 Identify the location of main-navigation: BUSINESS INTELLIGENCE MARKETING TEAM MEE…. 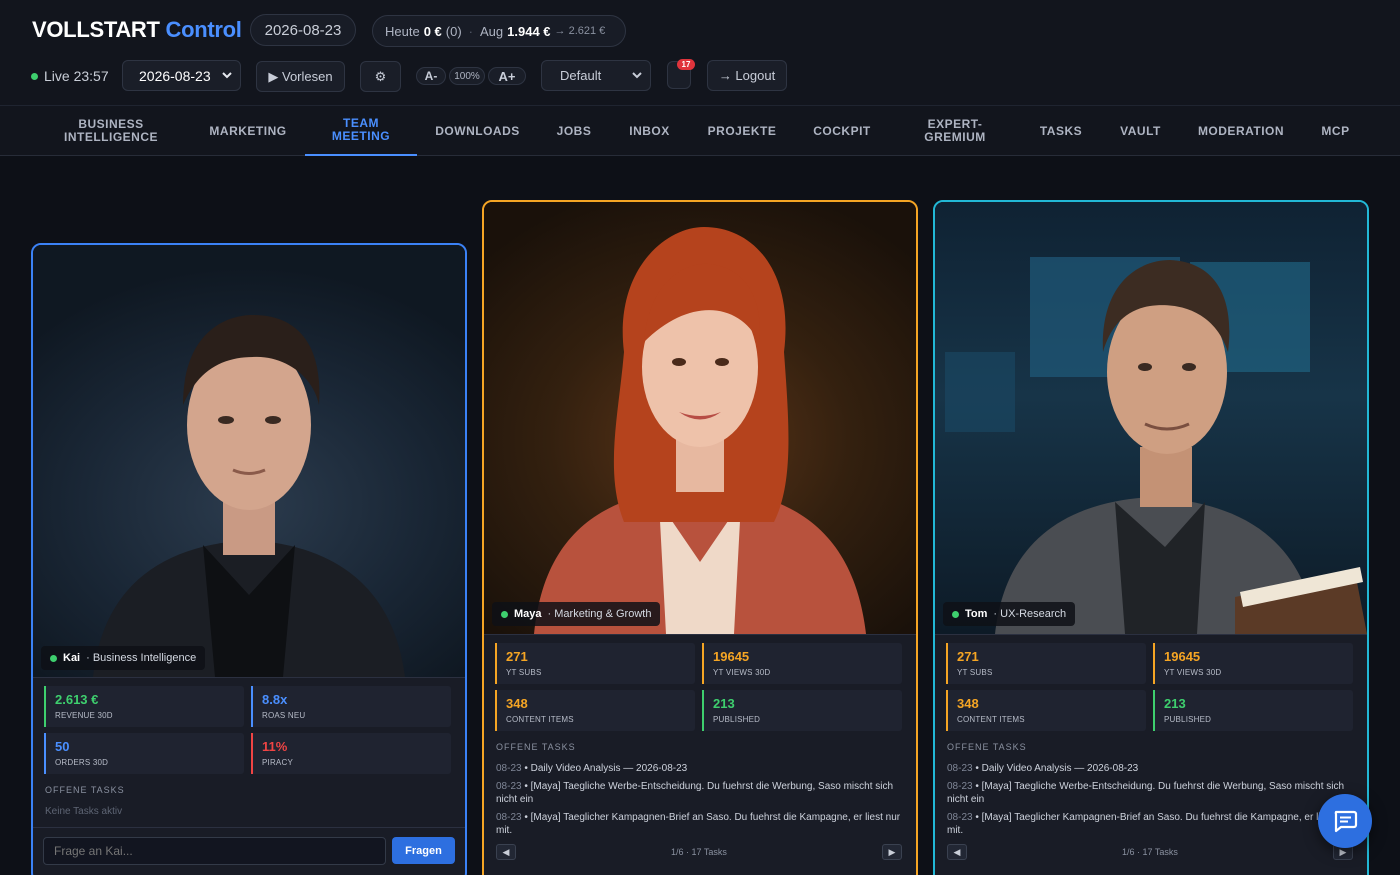
(700, 130).